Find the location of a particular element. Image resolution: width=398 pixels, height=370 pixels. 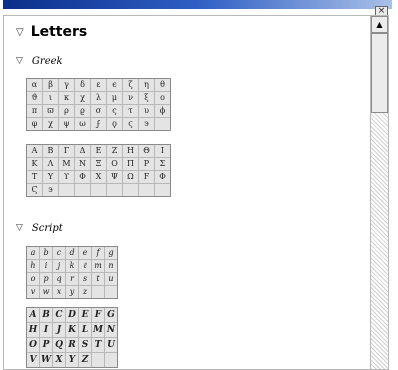

greek-symbol-button: Ξ is located at coordinates (98, 164).